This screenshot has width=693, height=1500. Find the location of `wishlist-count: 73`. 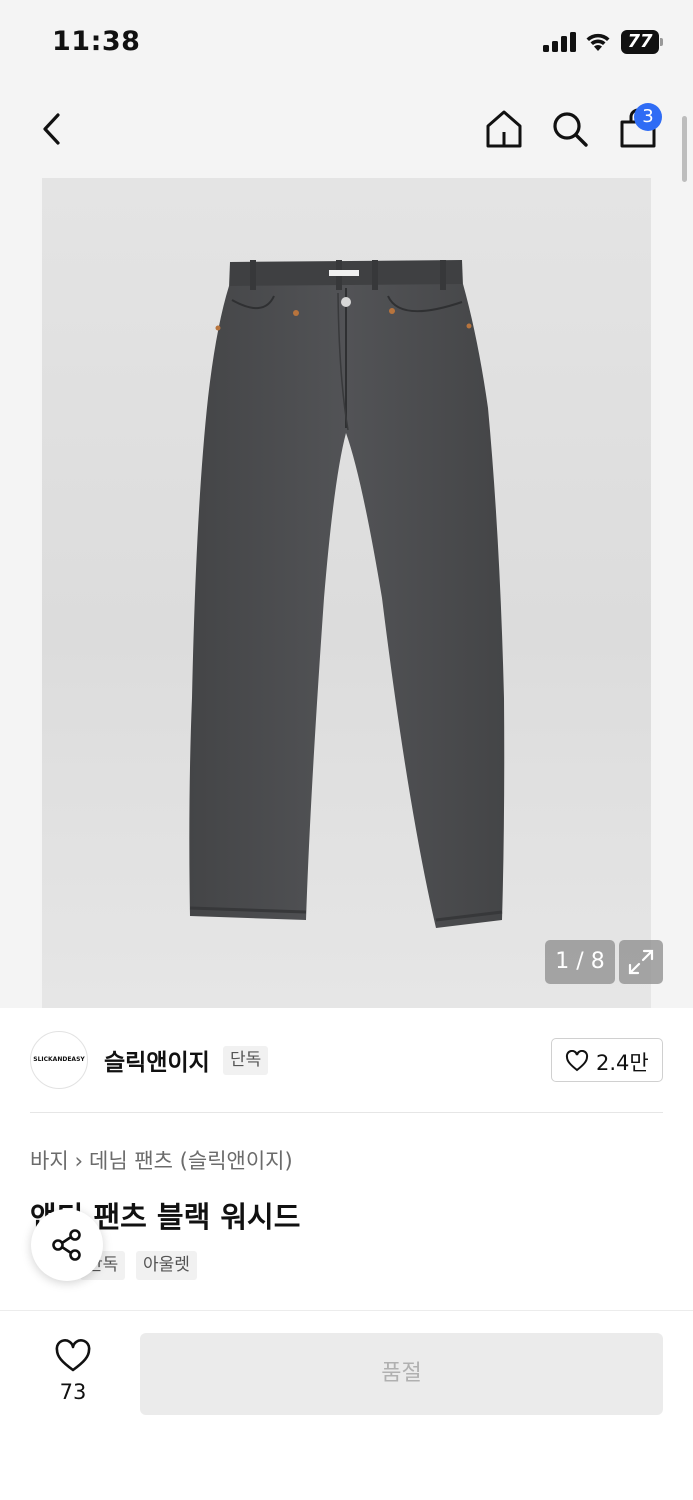

wishlist-count: 73 is located at coordinates (73, 1392).